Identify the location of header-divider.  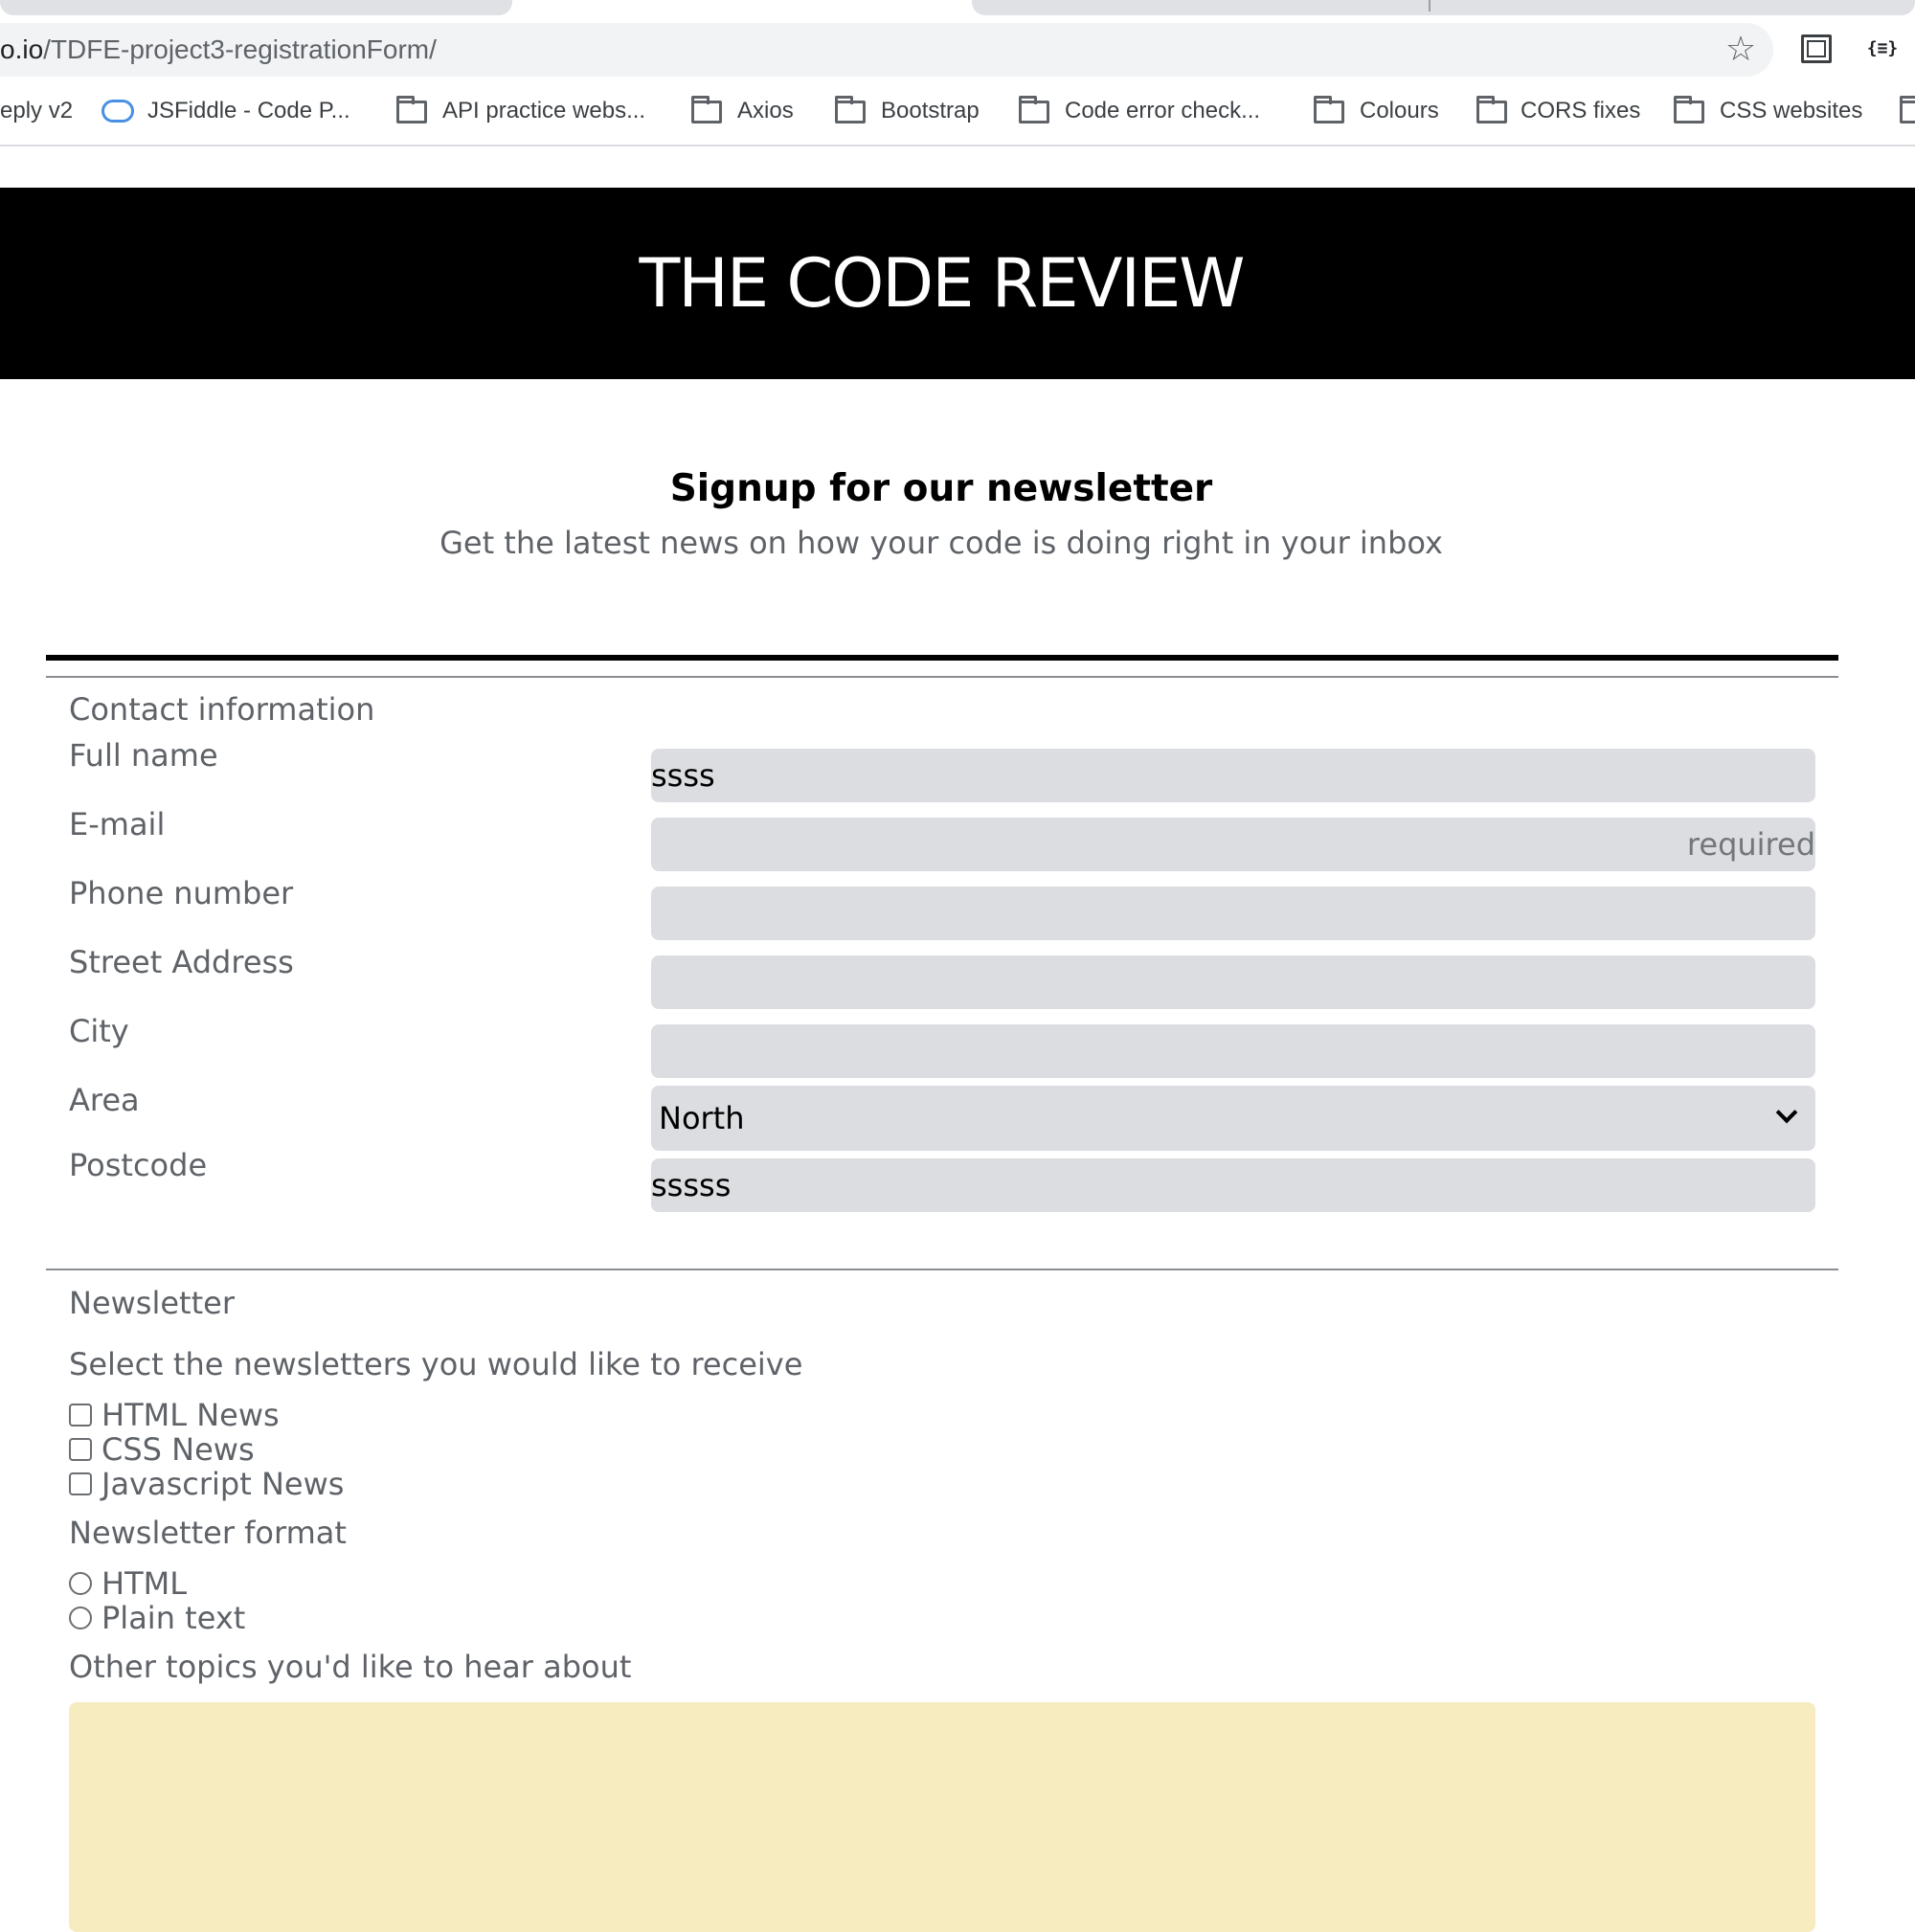
(942, 658).